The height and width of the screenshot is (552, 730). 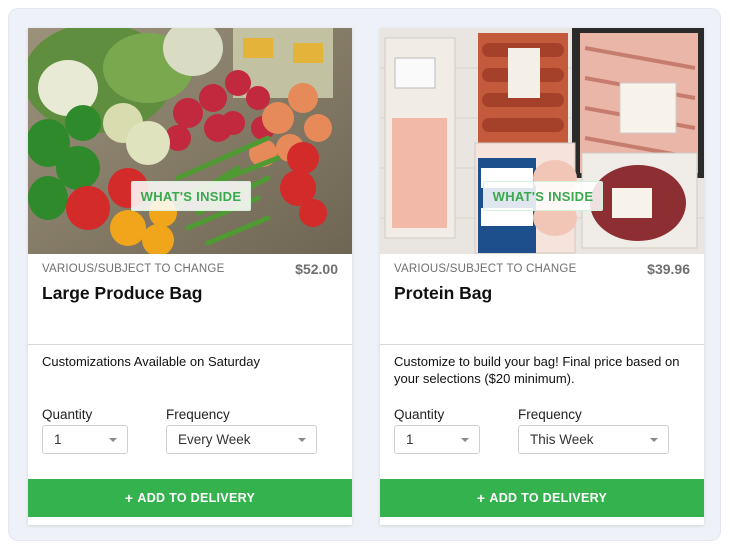 What do you see at coordinates (316, 269) in the screenshot?
I see `price-label: $52.00` at bounding box center [316, 269].